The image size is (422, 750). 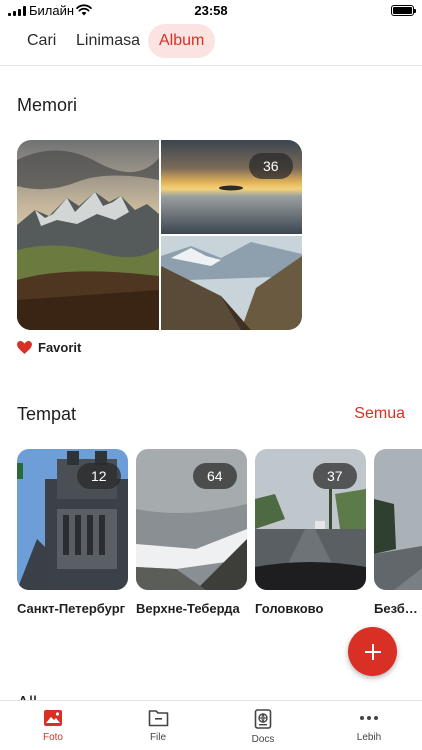 I want to click on nav-lebih: Lebih, so click(x=369, y=726).